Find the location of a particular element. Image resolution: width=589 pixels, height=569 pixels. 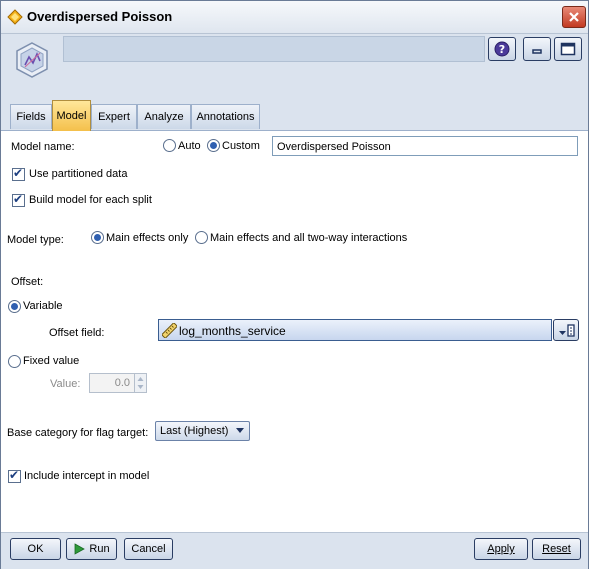

base-category-select: Last (Highest) is located at coordinates (202, 431).